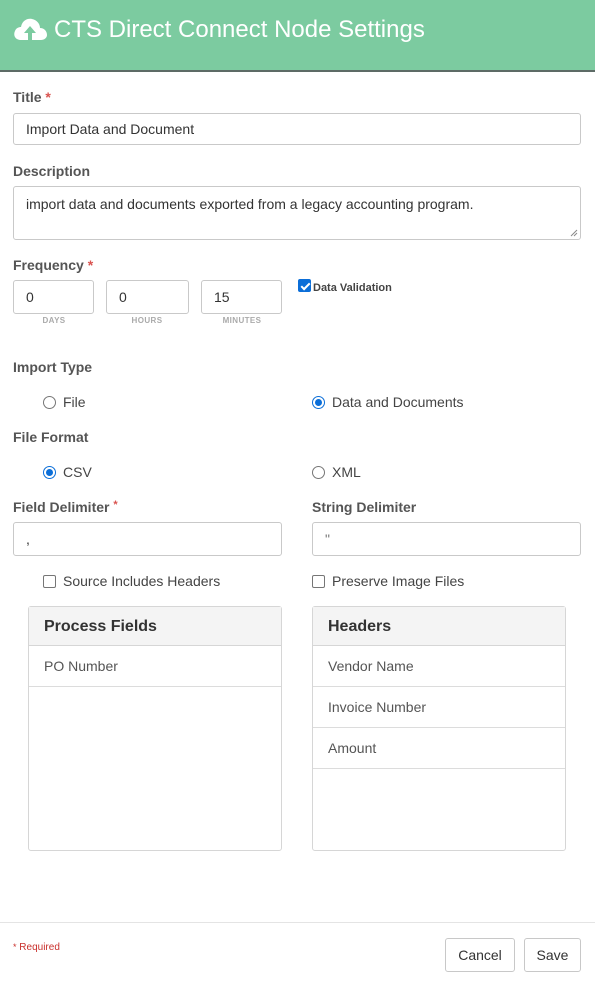 Image resolution: width=595 pixels, height=985 pixels. I want to click on hours-input: 0, so click(147, 297).